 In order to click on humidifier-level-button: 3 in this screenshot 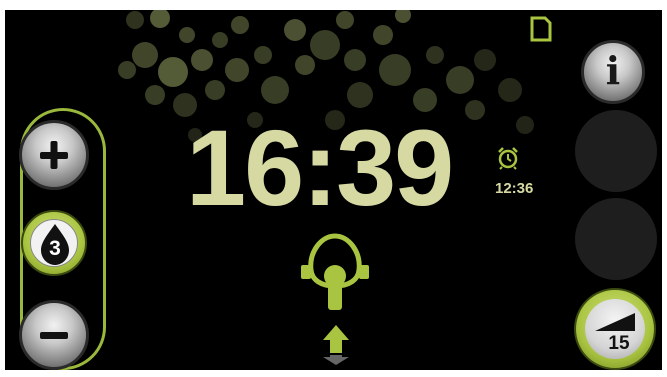, I will do `click(54, 243)`.